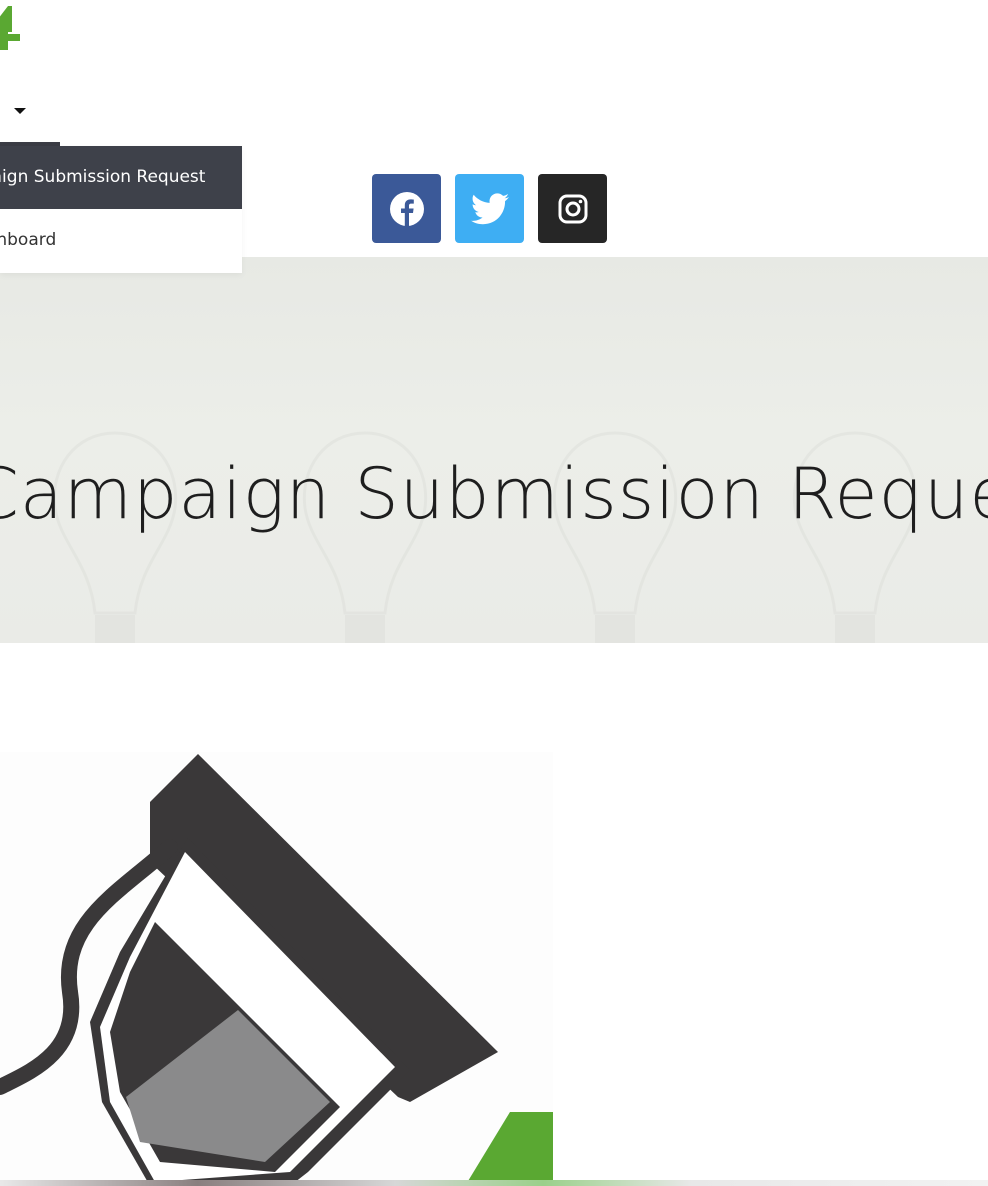 The image size is (988, 1186). I want to click on dropdown-item-dashboard: Dashboard, so click(121, 241).